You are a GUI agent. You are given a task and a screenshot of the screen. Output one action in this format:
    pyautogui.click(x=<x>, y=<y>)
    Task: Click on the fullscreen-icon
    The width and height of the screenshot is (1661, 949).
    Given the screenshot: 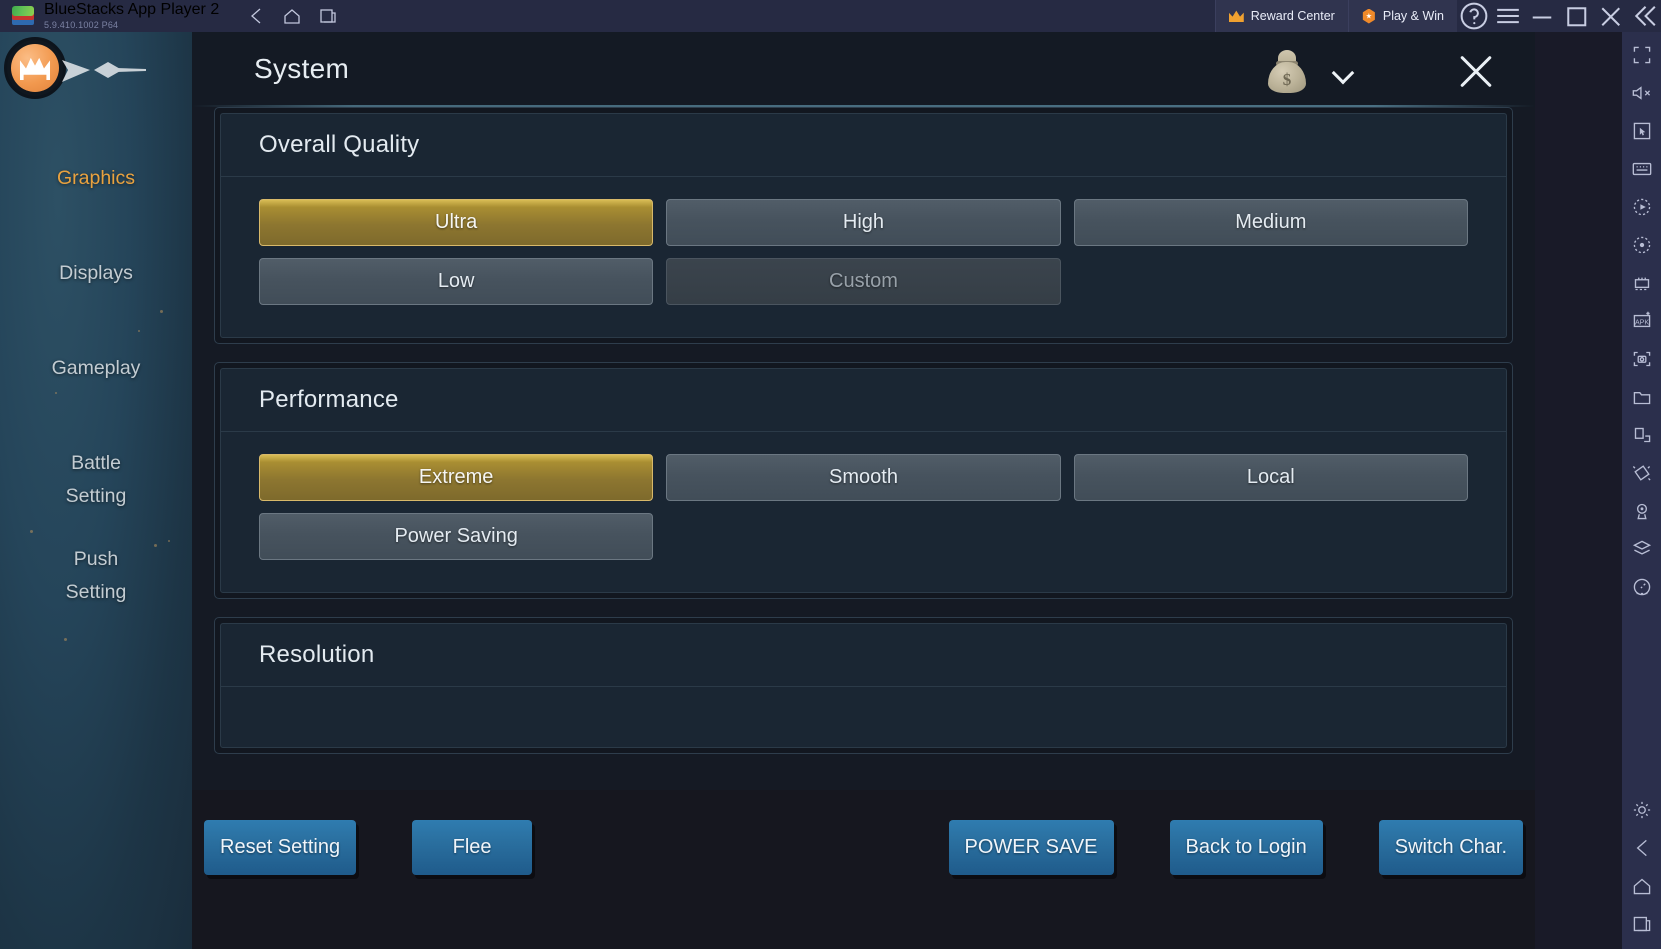 What is the action you would take?
    pyautogui.click(x=1642, y=55)
    